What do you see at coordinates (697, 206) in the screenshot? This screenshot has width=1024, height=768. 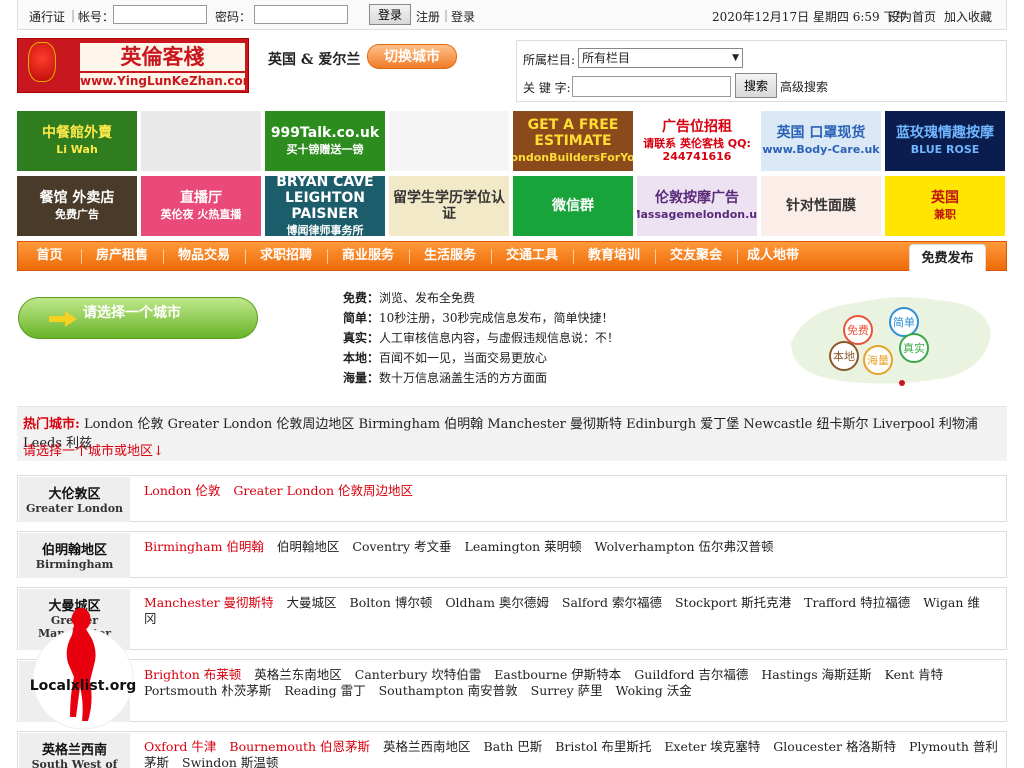 I see `ad-banner: 伦敦按摩广告Massagemelondon.uk` at bounding box center [697, 206].